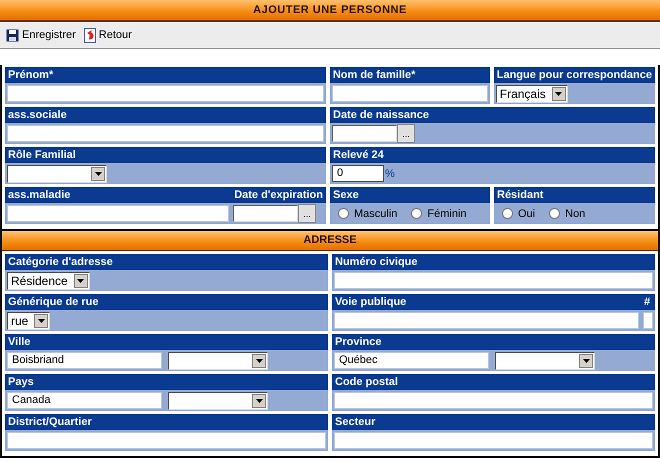  What do you see at coordinates (28, 321) in the screenshot?
I see `dropdown: rue` at bounding box center [28, 321].